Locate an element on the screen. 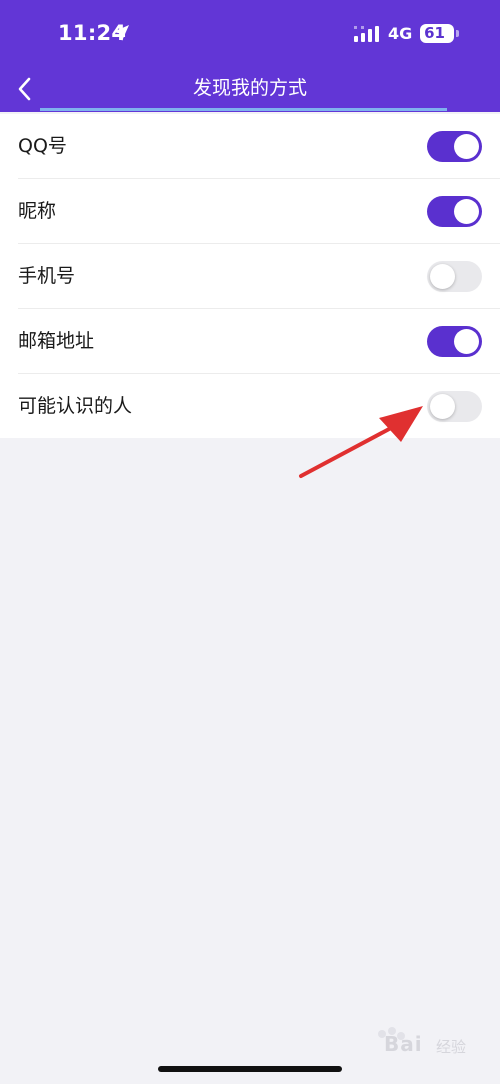 The width and height of the screenshot is (500, 1084). watermark: Bai 经验 is located at coordinates (425, 1044).